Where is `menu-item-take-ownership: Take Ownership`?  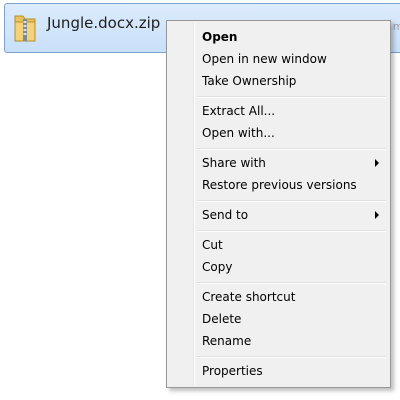
menu-item-take-ownership: Take Ownership is located at coordinates (278, 81).